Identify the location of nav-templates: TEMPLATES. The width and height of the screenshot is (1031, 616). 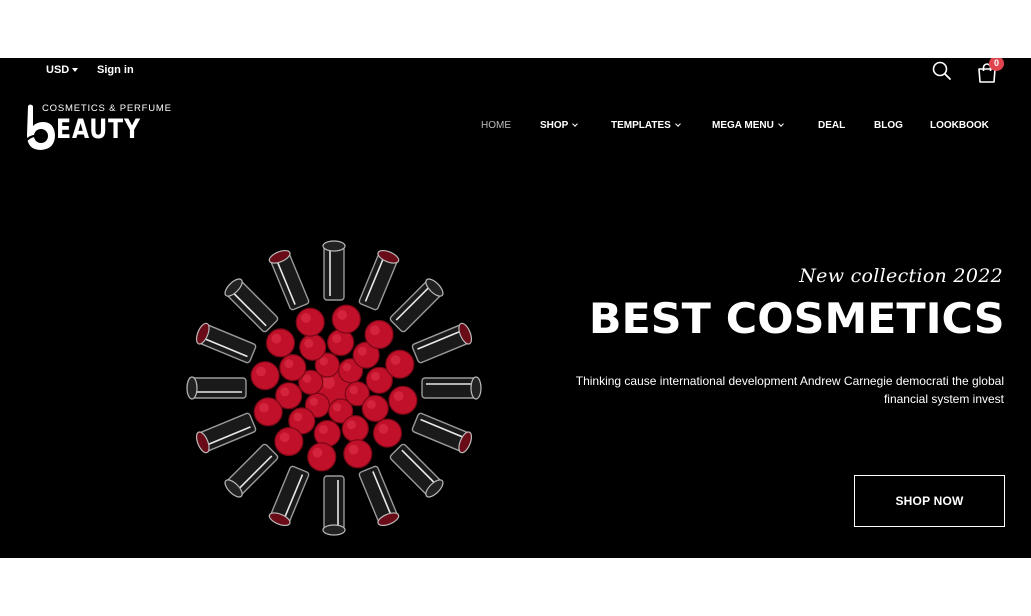
(646, 125).